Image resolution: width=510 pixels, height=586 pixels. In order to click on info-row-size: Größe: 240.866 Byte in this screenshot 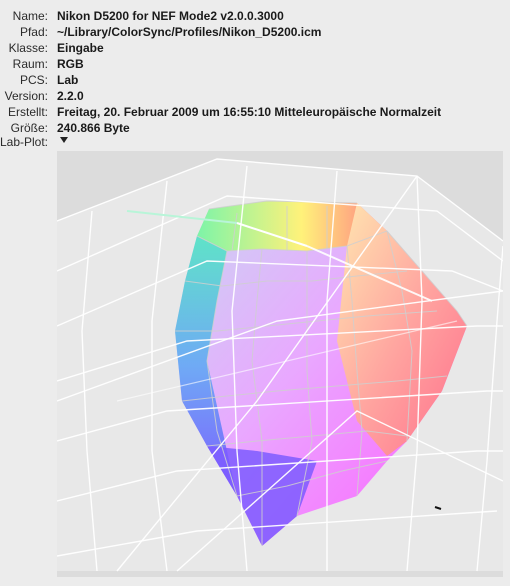, I will do `click(255, 128)`.